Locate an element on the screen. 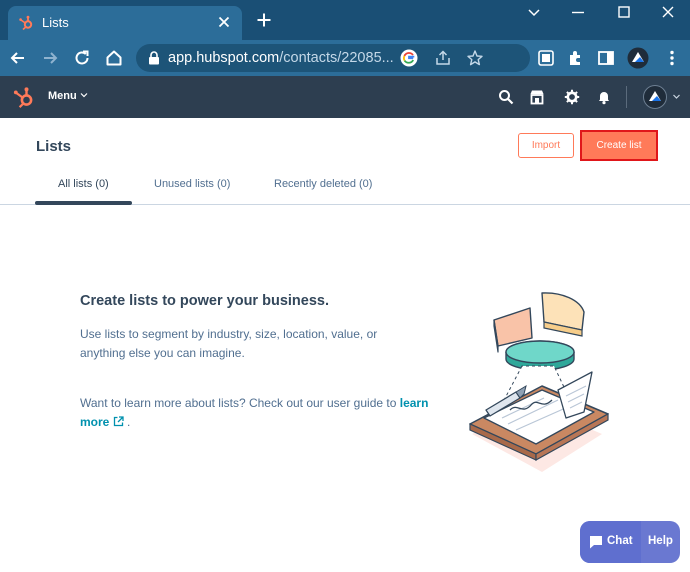 Image resolution: width=690 pixels, height=572 pixels. hubspot-logo-icon is located at coordinates (24, 98).